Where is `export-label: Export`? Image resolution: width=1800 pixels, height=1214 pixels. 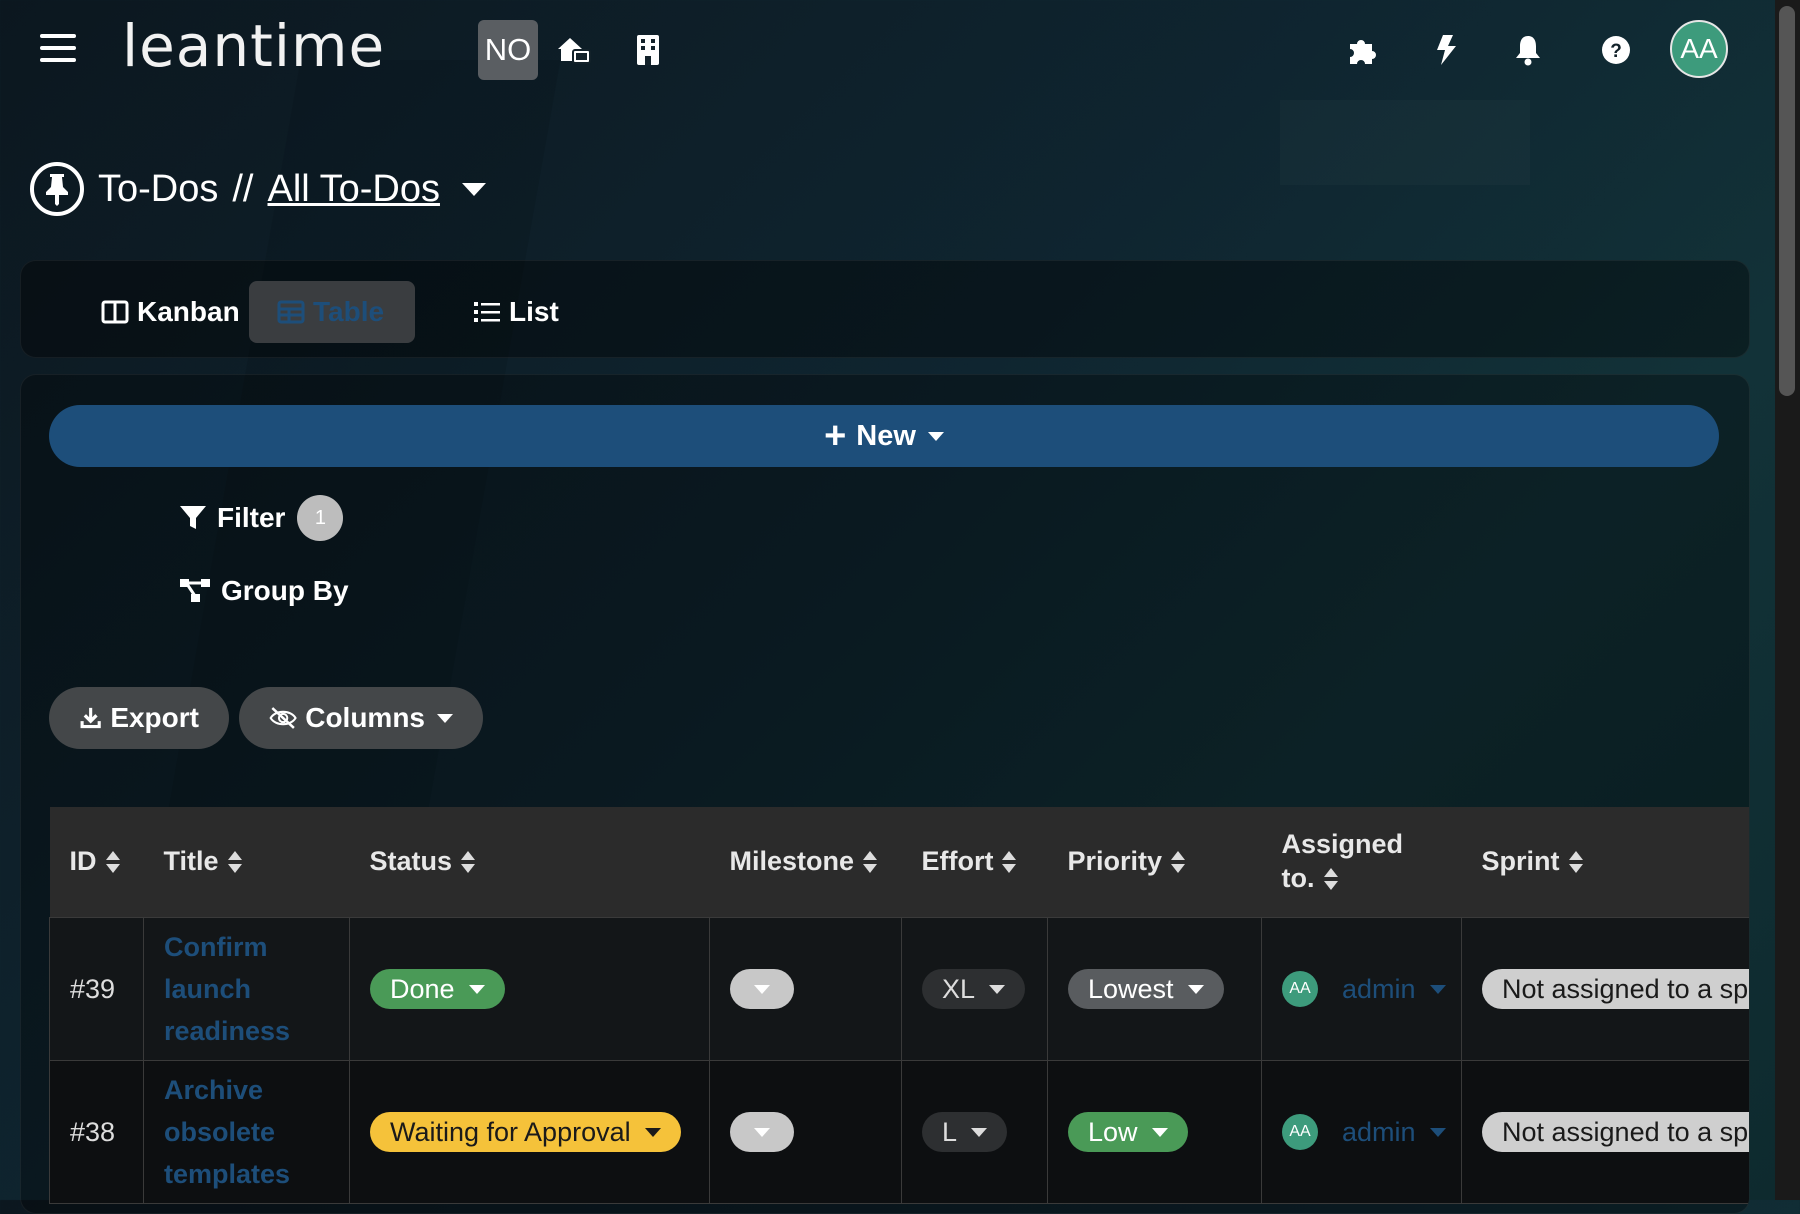
export-label: Export is located at coordinates (154, 717).